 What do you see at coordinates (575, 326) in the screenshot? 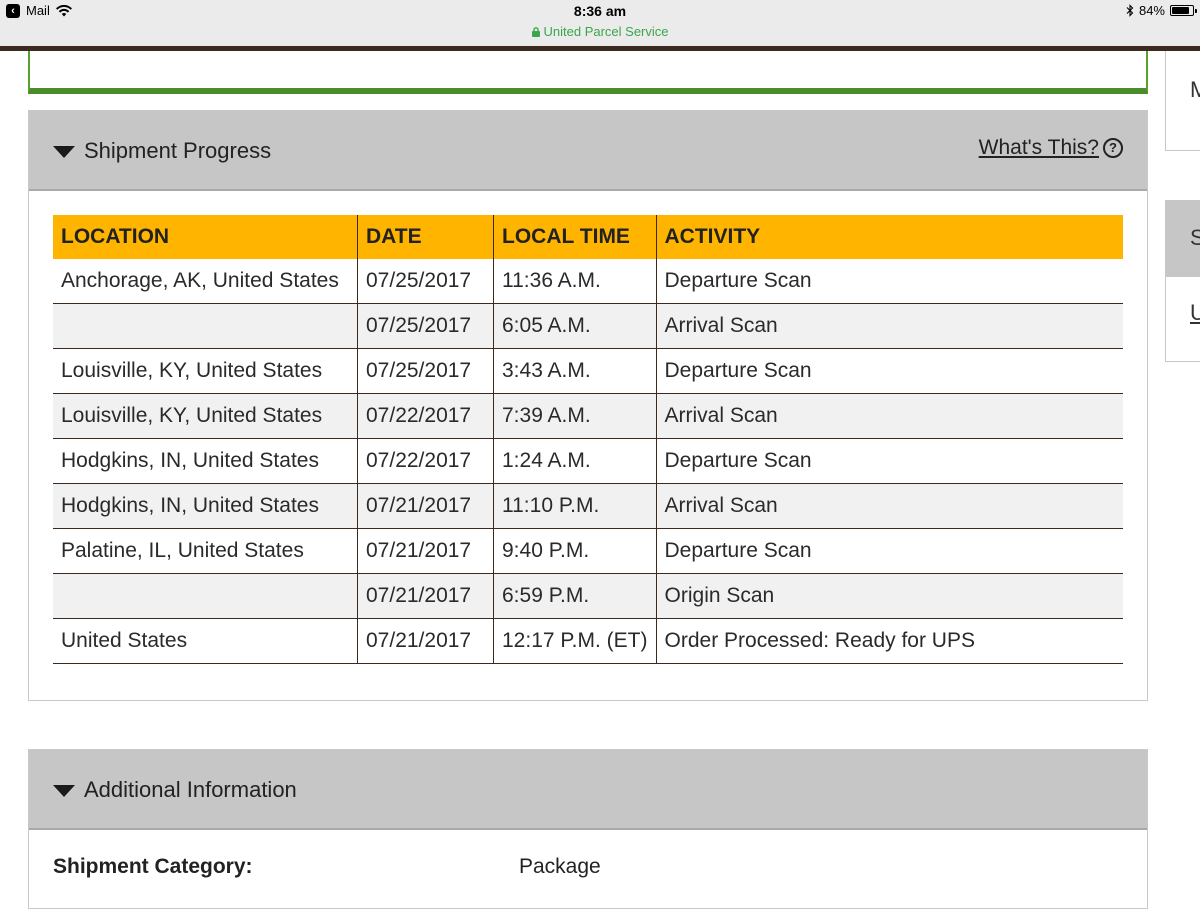
I see `cell-time: 6:05 A.M.` at bounding box center [575, 326].